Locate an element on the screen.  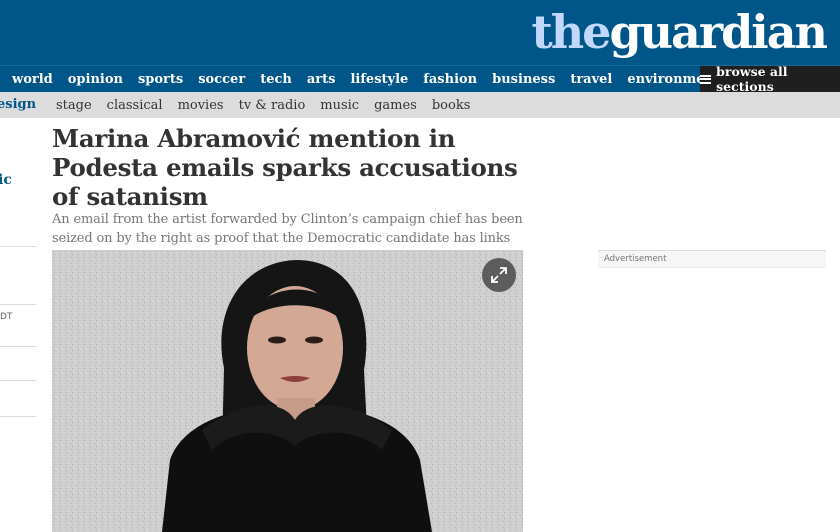
subnav-item-books: books is located at coordinates (451, 105).